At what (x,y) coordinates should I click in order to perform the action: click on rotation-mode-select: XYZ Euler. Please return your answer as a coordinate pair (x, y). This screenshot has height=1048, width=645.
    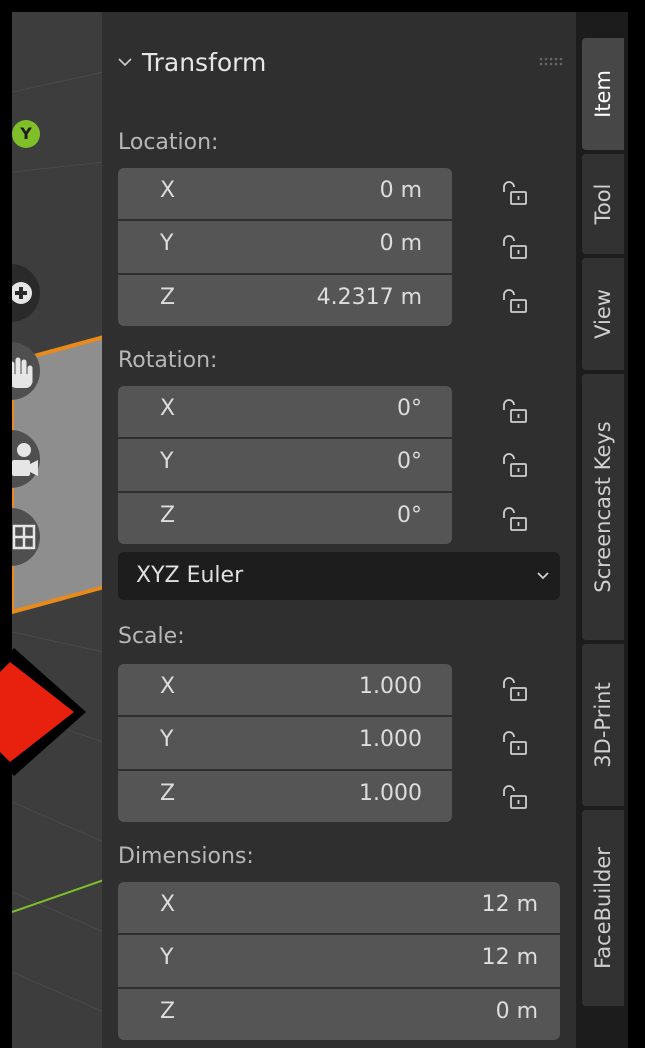
    Looking at the image, I should click on (339, 576).